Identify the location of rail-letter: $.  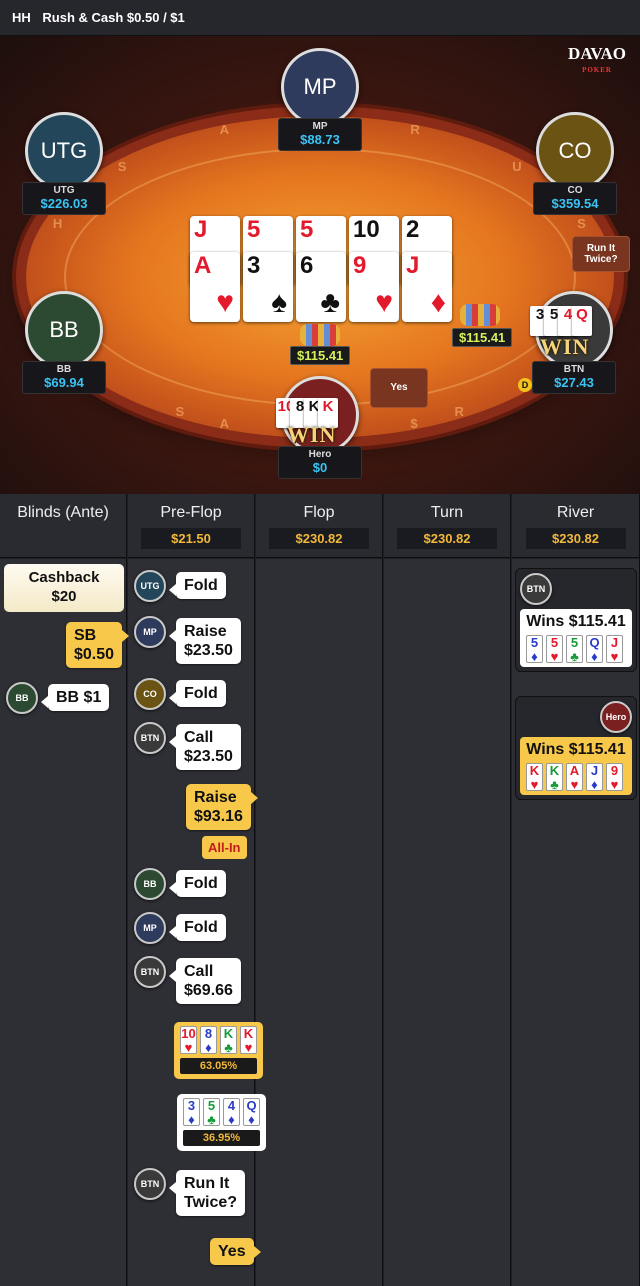
(414, 423).